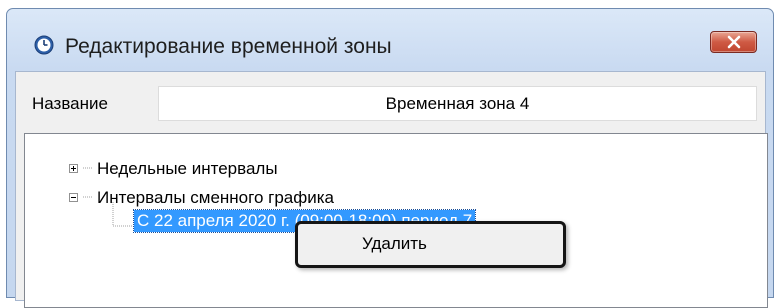 The height and width of the screenshot is (308, 780). I want to click on close-icon, so click(734, 42).